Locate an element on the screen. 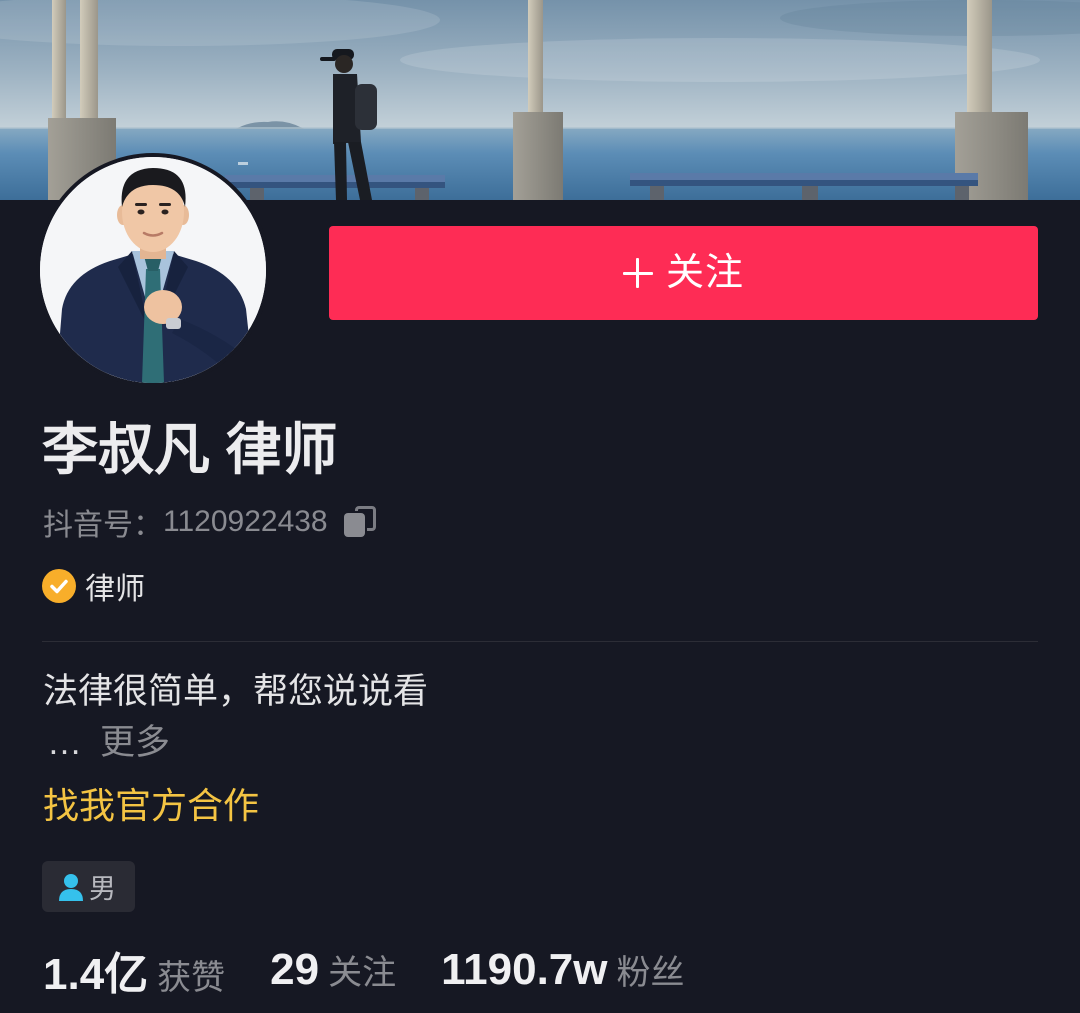  avatar is located at coordinates (153, 270).